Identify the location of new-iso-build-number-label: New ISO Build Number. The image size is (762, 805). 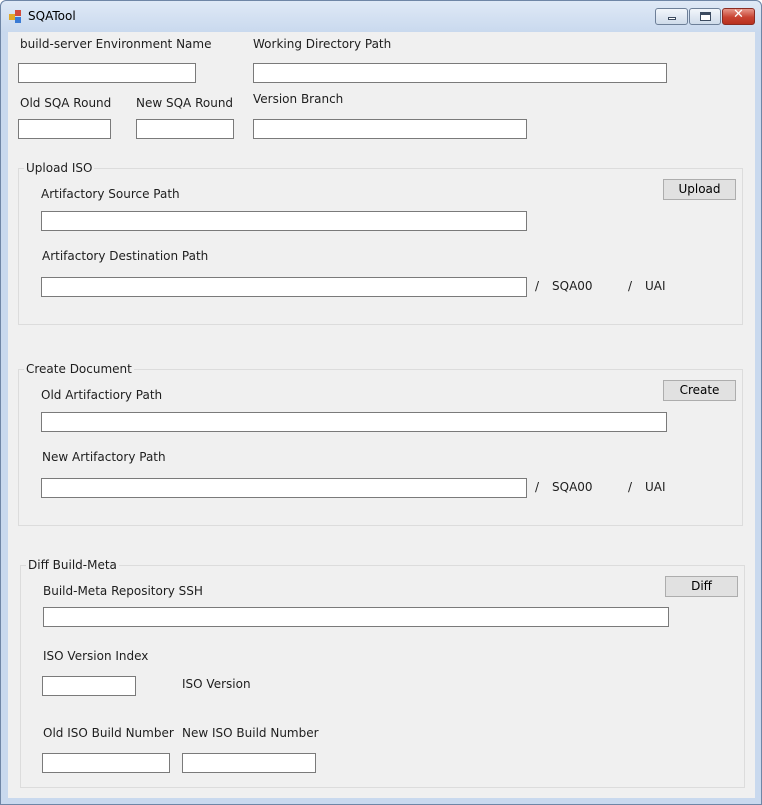
(250, 733).